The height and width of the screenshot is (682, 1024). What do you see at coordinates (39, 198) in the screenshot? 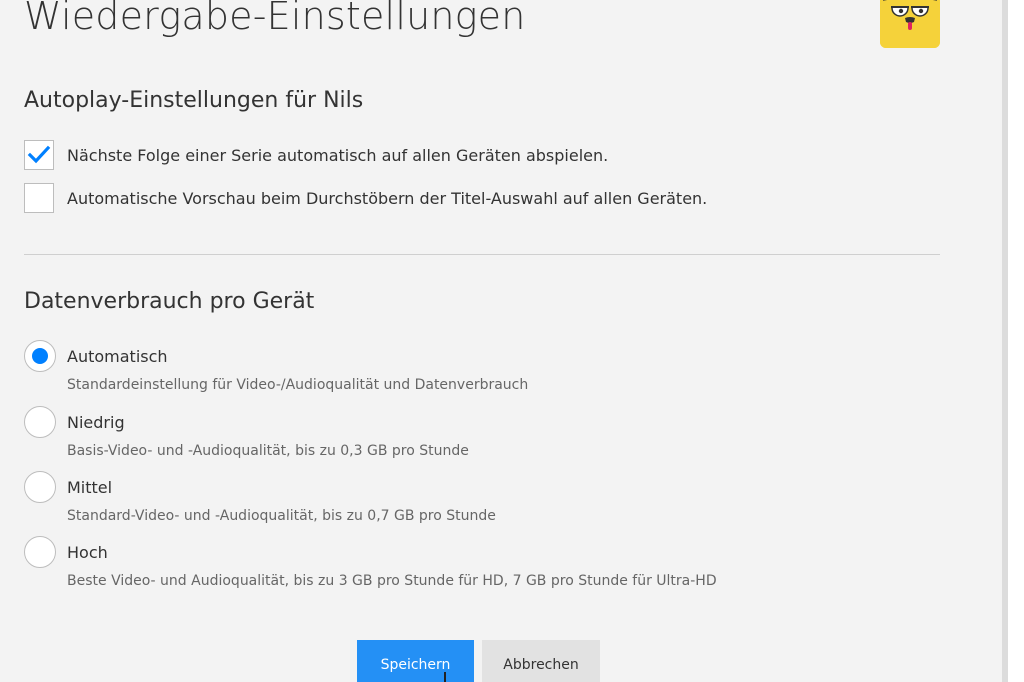
I see `autoplay-previews-checkbox` at bounding box center [39, 198].